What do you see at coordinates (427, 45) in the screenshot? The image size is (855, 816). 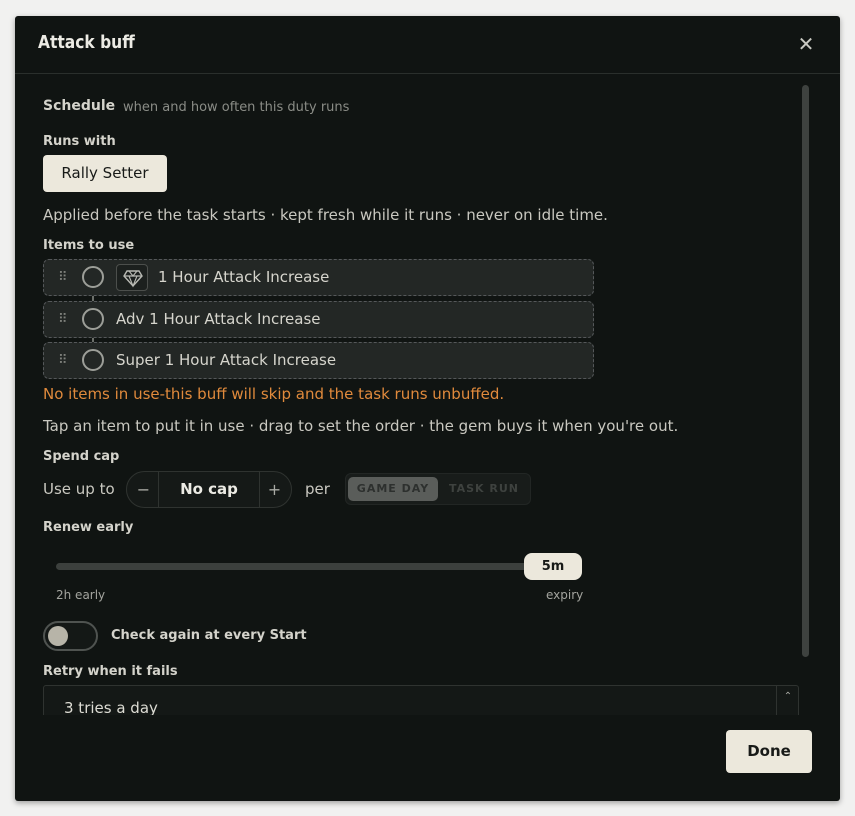 I see `dialog-header: Attack buff ✕` at bounding box center [427, 45].